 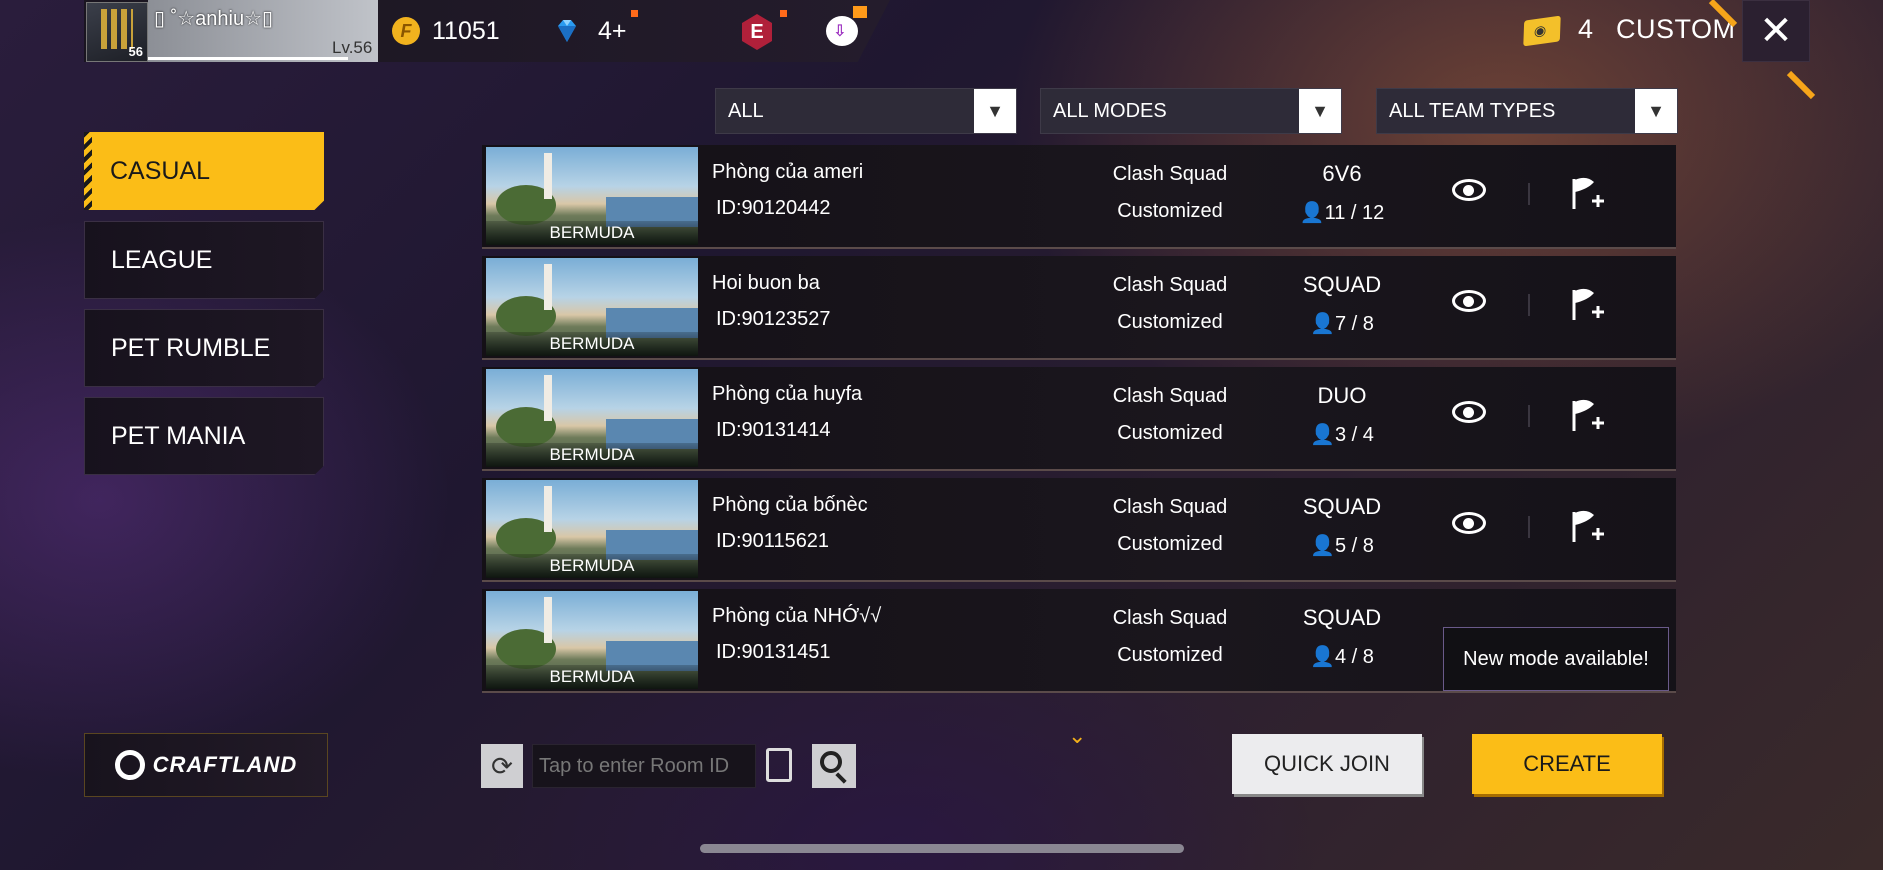 What do you see at coordinates (204, 171) in the screenshot?
I see `tab-casual: CASUAL` at bounding box center [204, 171].